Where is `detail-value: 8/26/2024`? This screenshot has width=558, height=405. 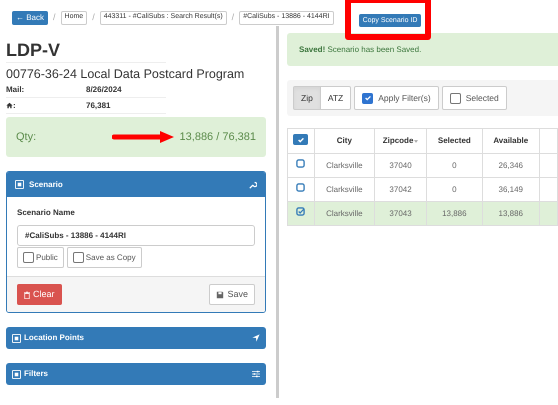 detail-value: 8/26/2024 is located at coordinates (104, 90).